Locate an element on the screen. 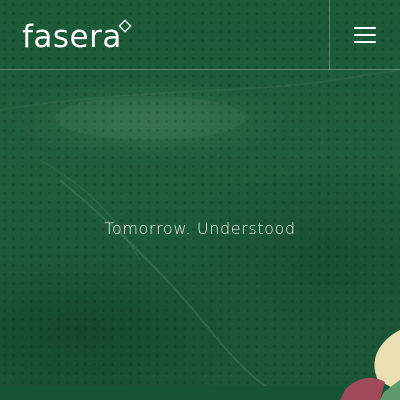 The height and width of the screenshot is (400, 400). logo: fasera is located at coordinates (77, 37).